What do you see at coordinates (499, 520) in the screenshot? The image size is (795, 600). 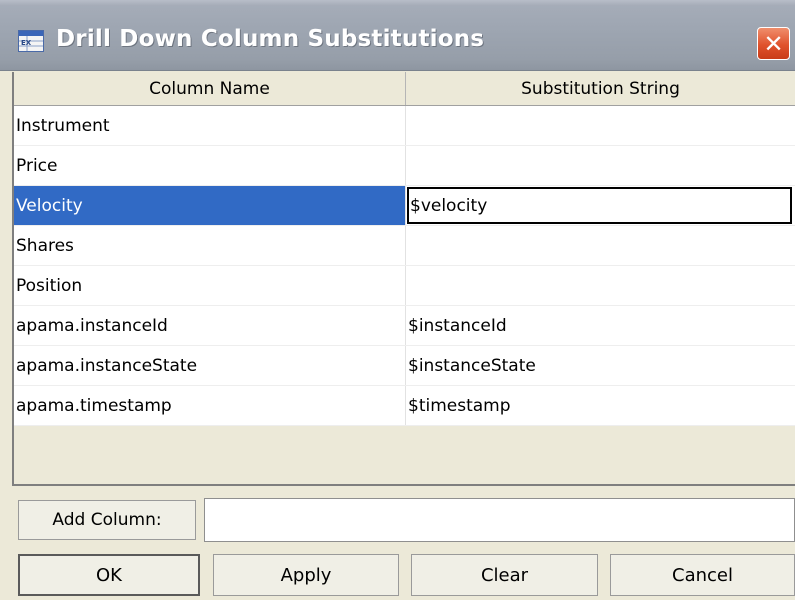 I see `add-column-input` at bounding box center [499, 520].